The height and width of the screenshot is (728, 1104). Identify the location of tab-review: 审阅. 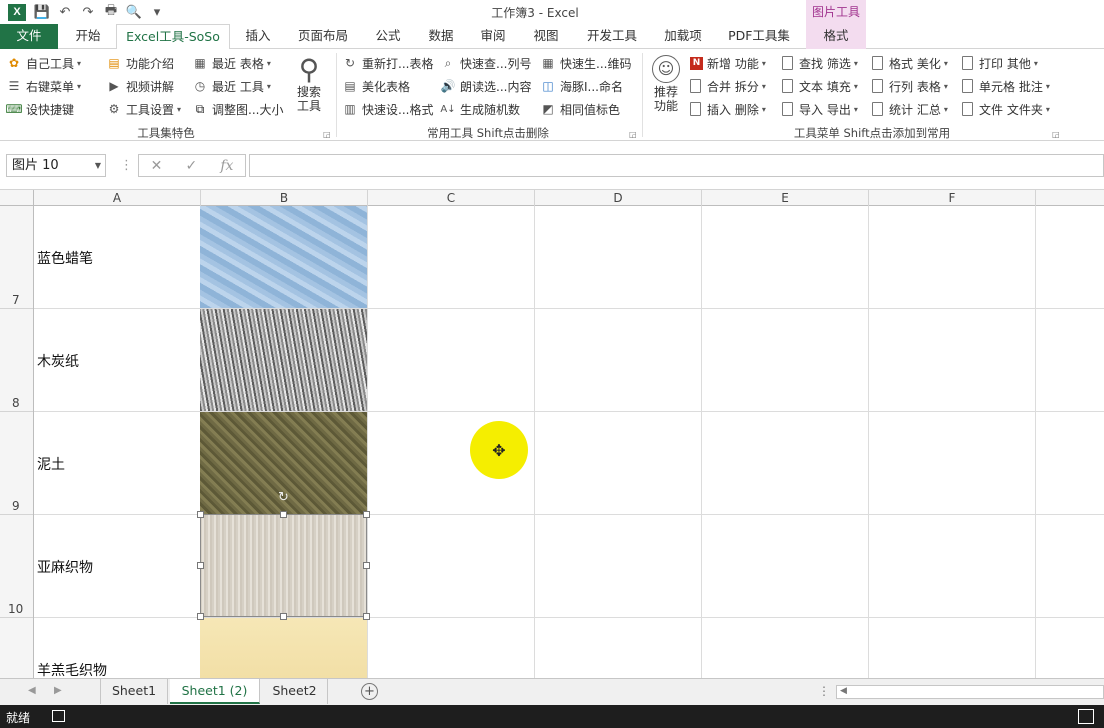
(493, 36).